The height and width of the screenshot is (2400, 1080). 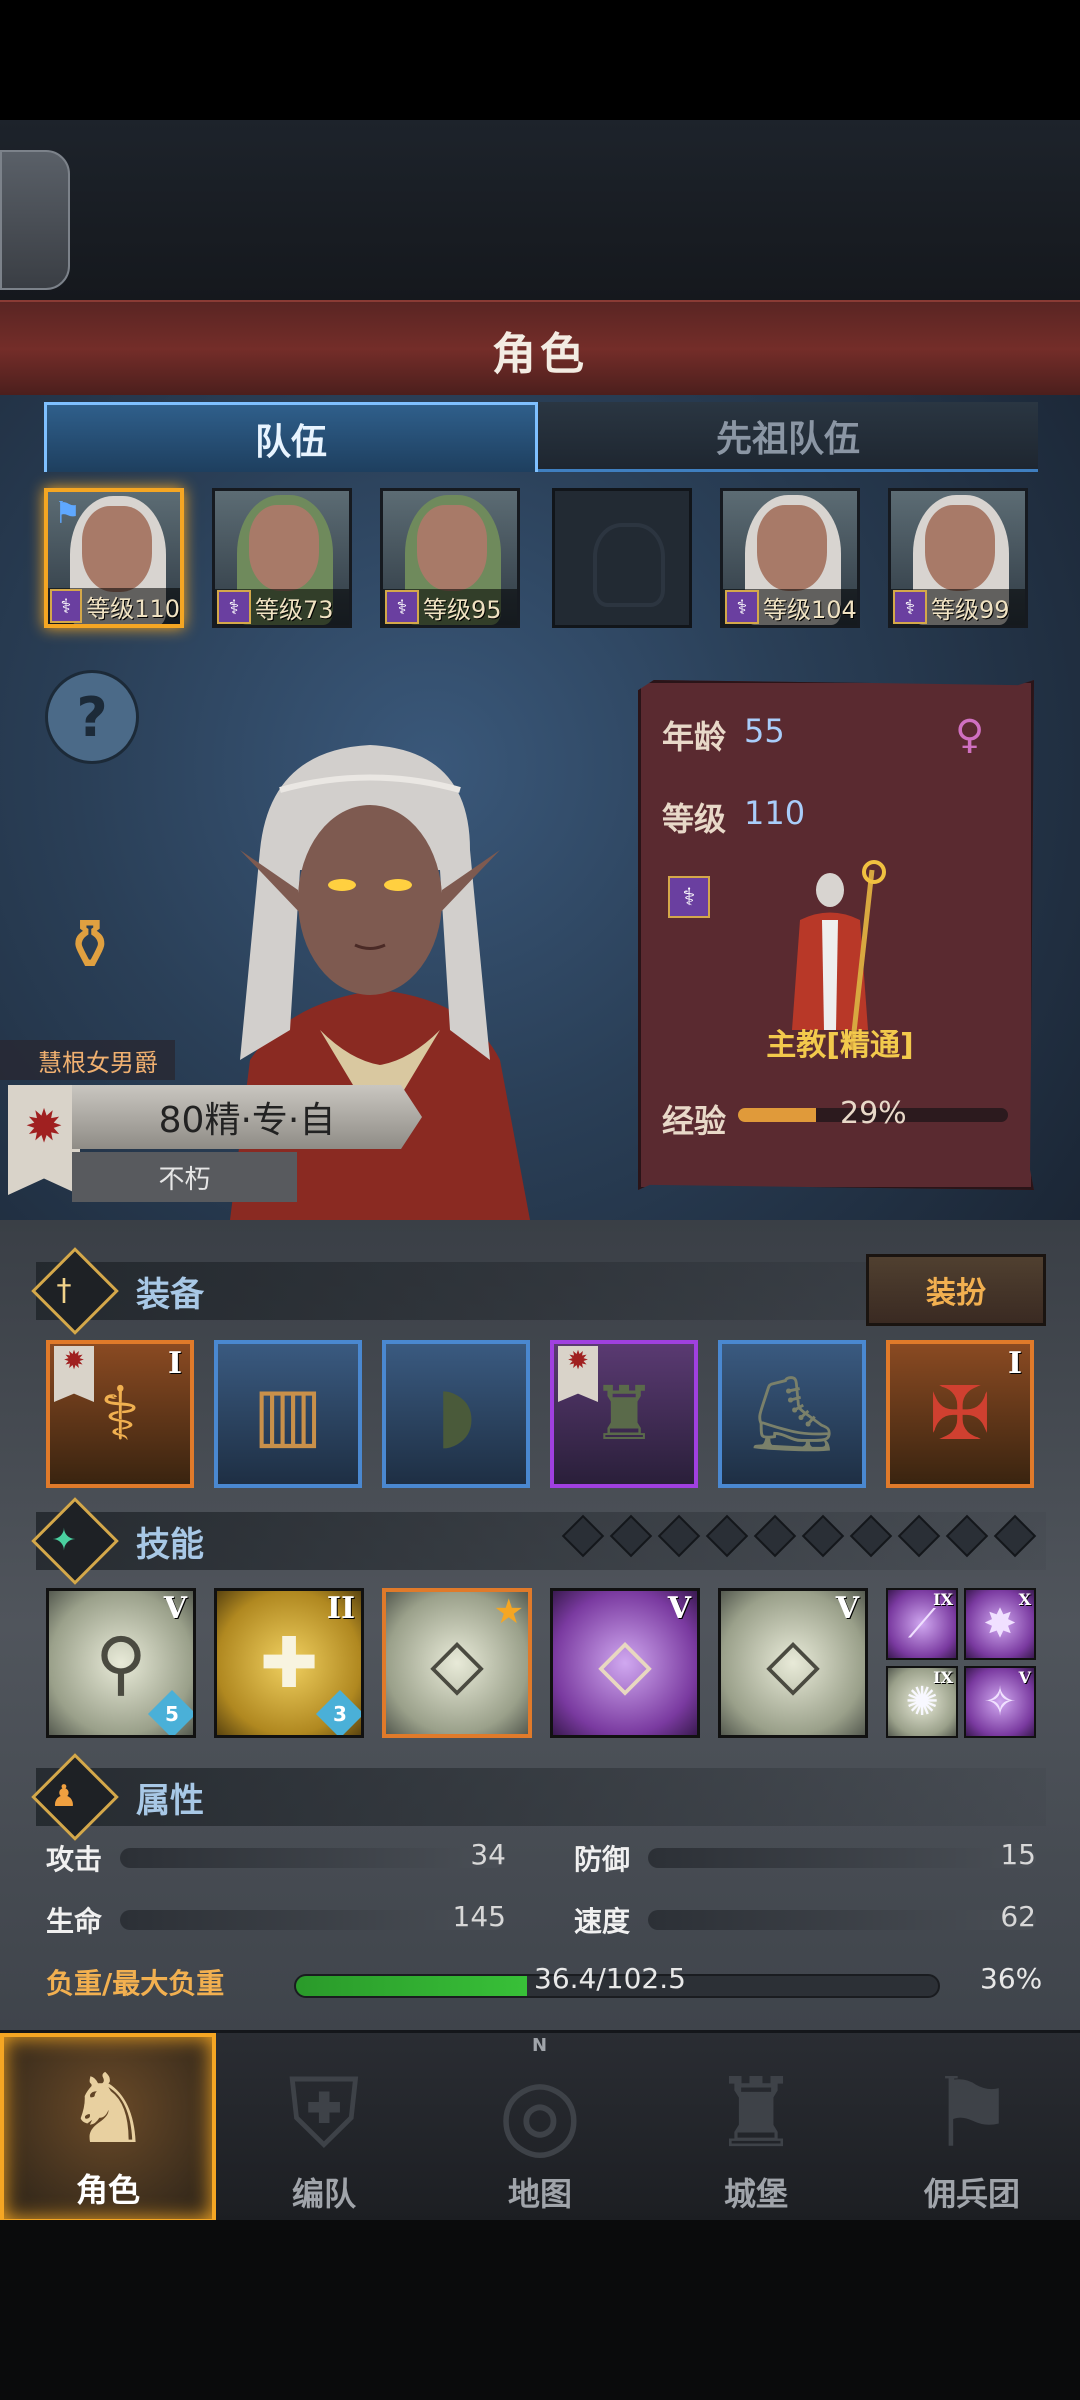 I want to click on equip-slot-head: ◗, so click(x=456, y=1414).